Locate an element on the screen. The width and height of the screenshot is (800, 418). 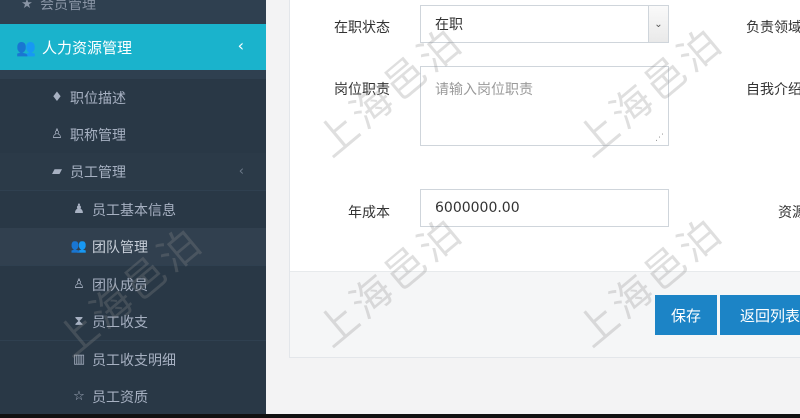
sidebar-subitem-label: 员工基本信息 is located at coordinates (134, 210).